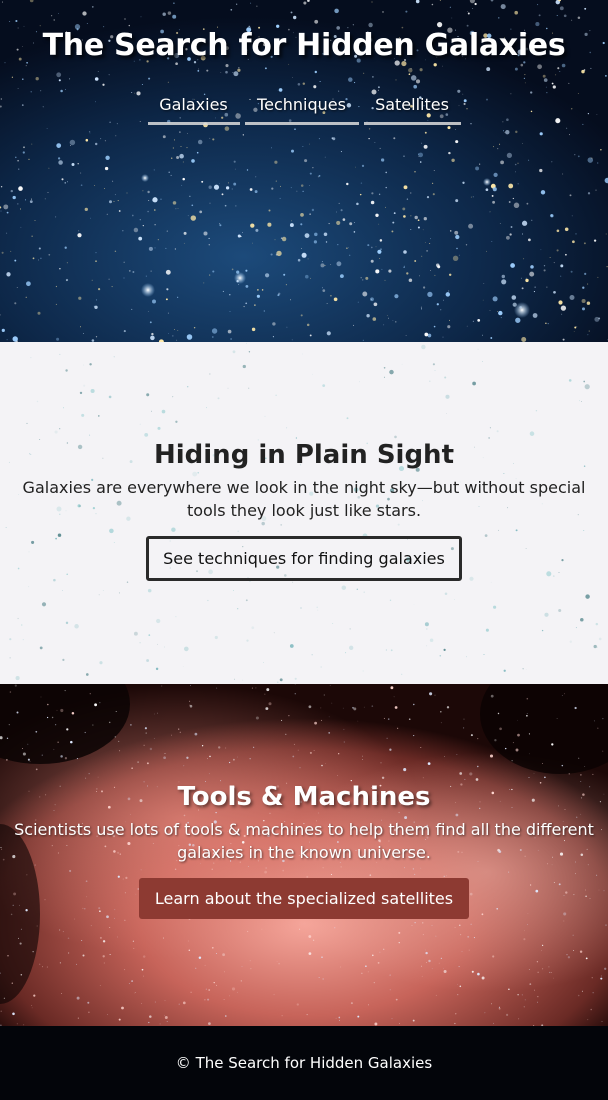 This screenshot has width=608, height=1100. I want to click on nav-galaxies: Galaxies, so click(193, 108).